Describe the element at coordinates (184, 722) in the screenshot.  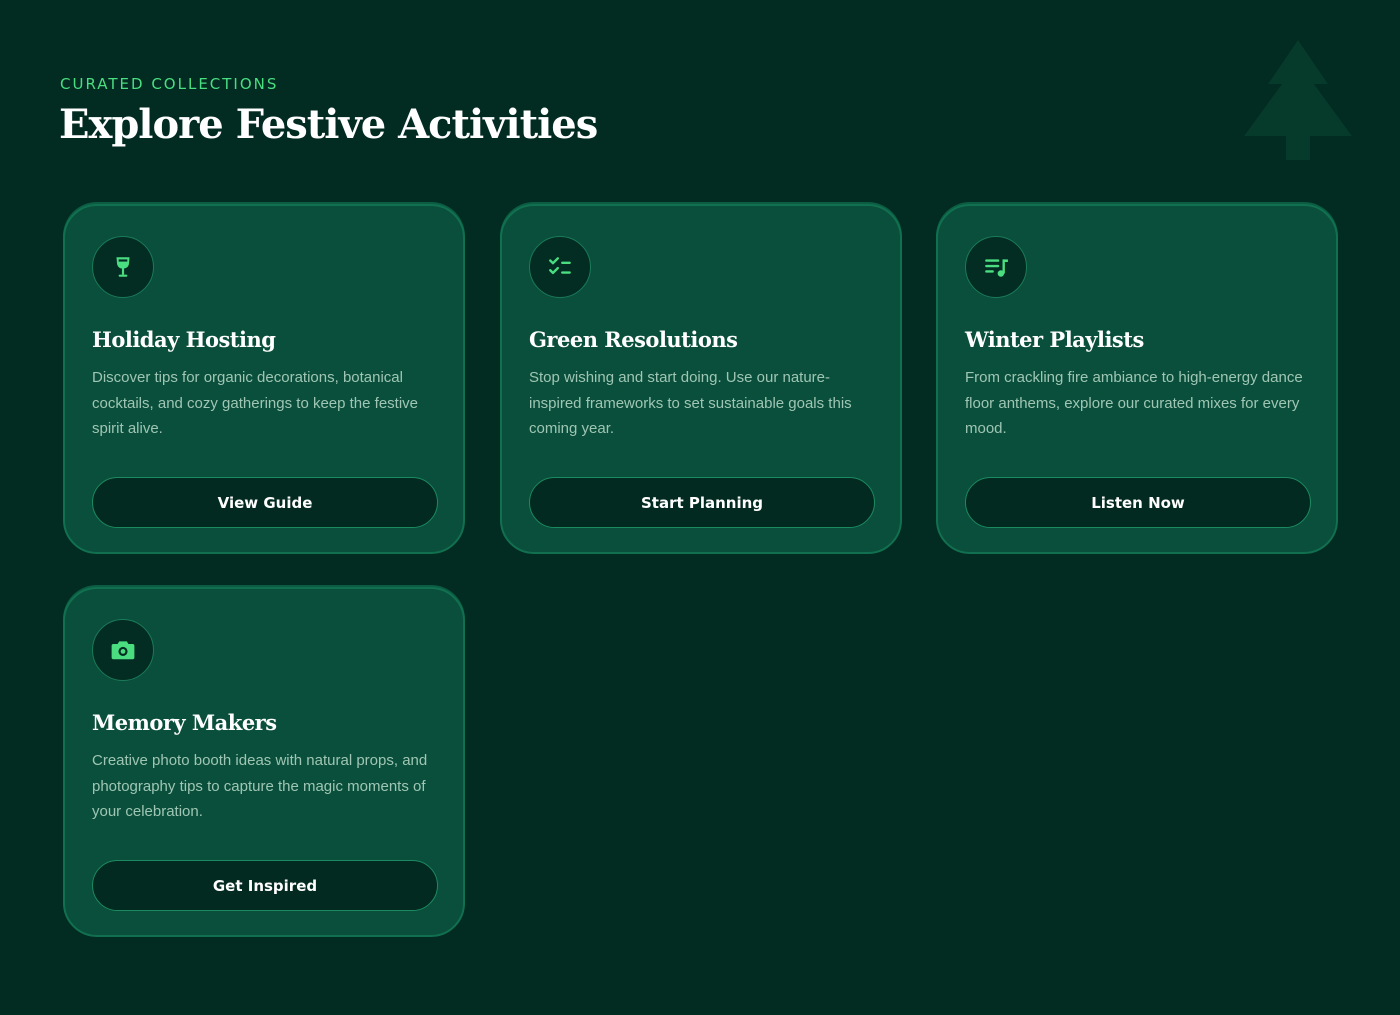
I see `card-title: Memory Makers` at that location.